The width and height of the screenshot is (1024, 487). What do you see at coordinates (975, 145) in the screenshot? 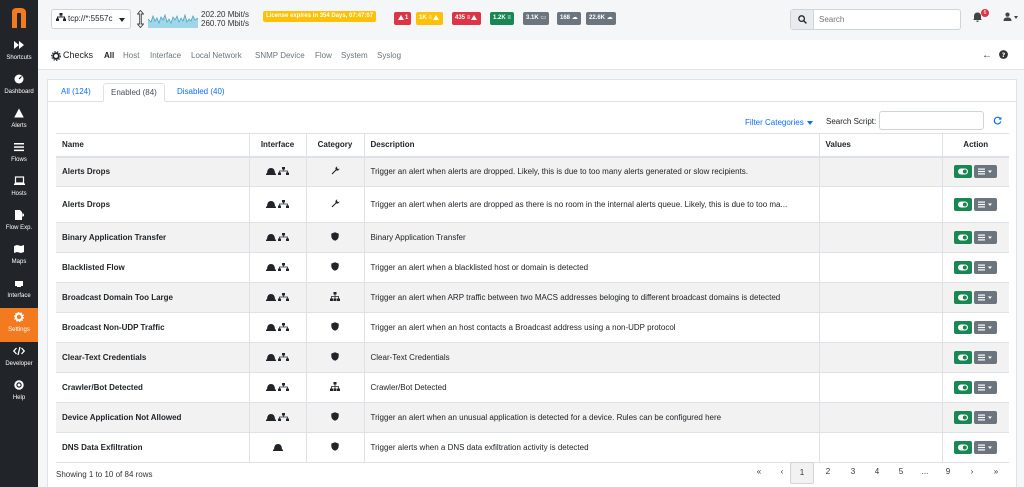
I see `column-header-action: Action` at bounding box center [975, 145].